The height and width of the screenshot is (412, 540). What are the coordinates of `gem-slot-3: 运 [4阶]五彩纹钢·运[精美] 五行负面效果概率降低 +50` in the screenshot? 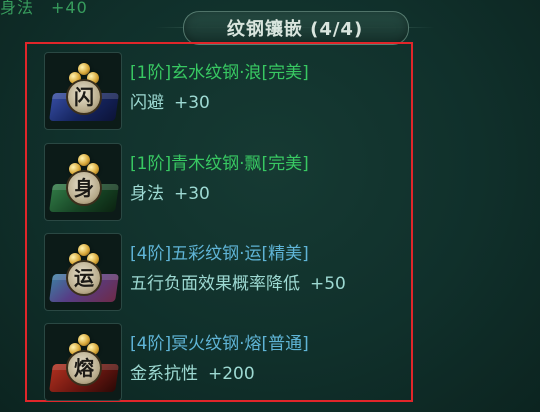 It's located at (229, 273).